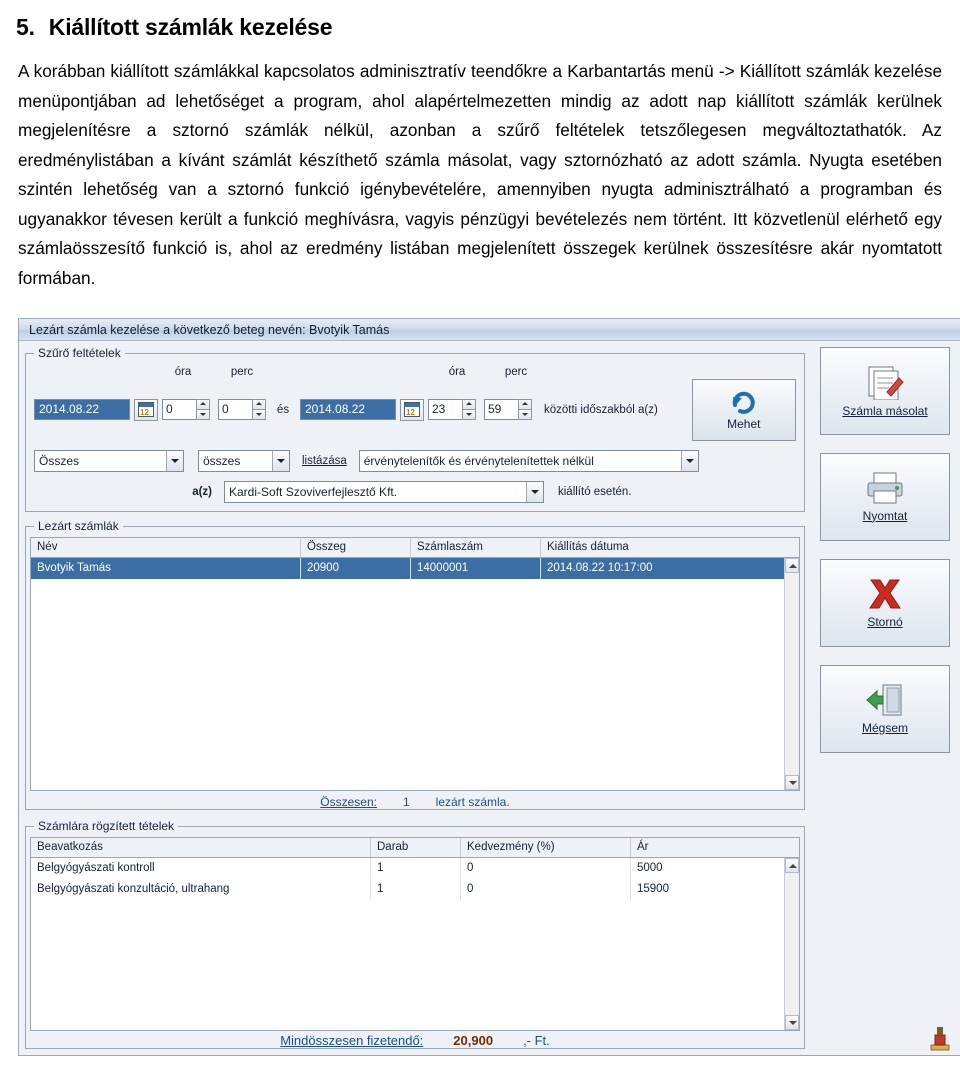 The image size is (960, 1092). I want to click on page-title: 5. Kiállított számlák kezelése, so click(480, 20).